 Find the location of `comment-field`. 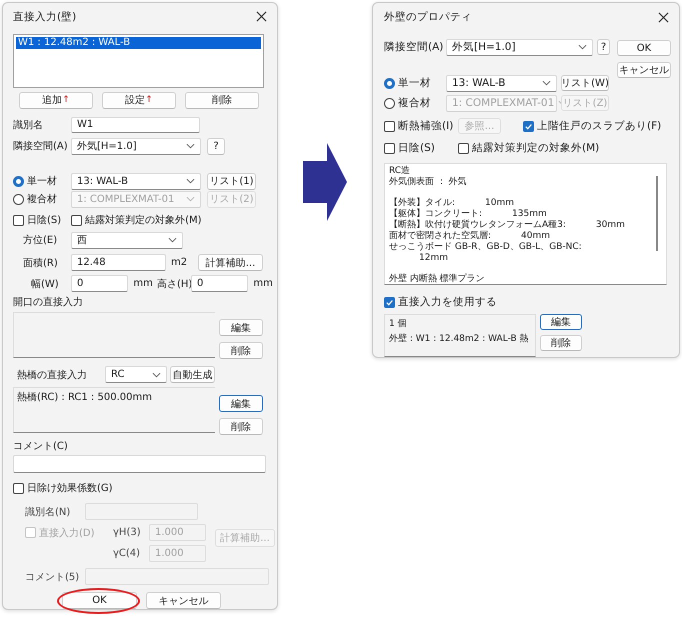

comment-field is located at coordinates (139, 464).